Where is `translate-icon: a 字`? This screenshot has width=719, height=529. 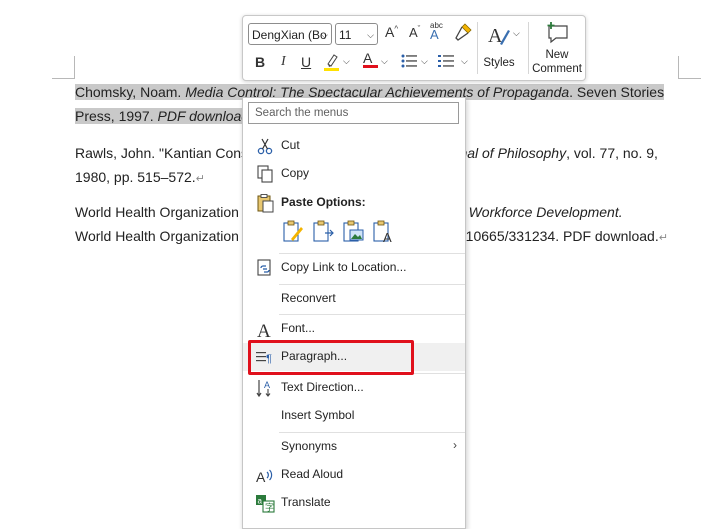 translate-icon: a 字 is located at coordinates (265, 504).